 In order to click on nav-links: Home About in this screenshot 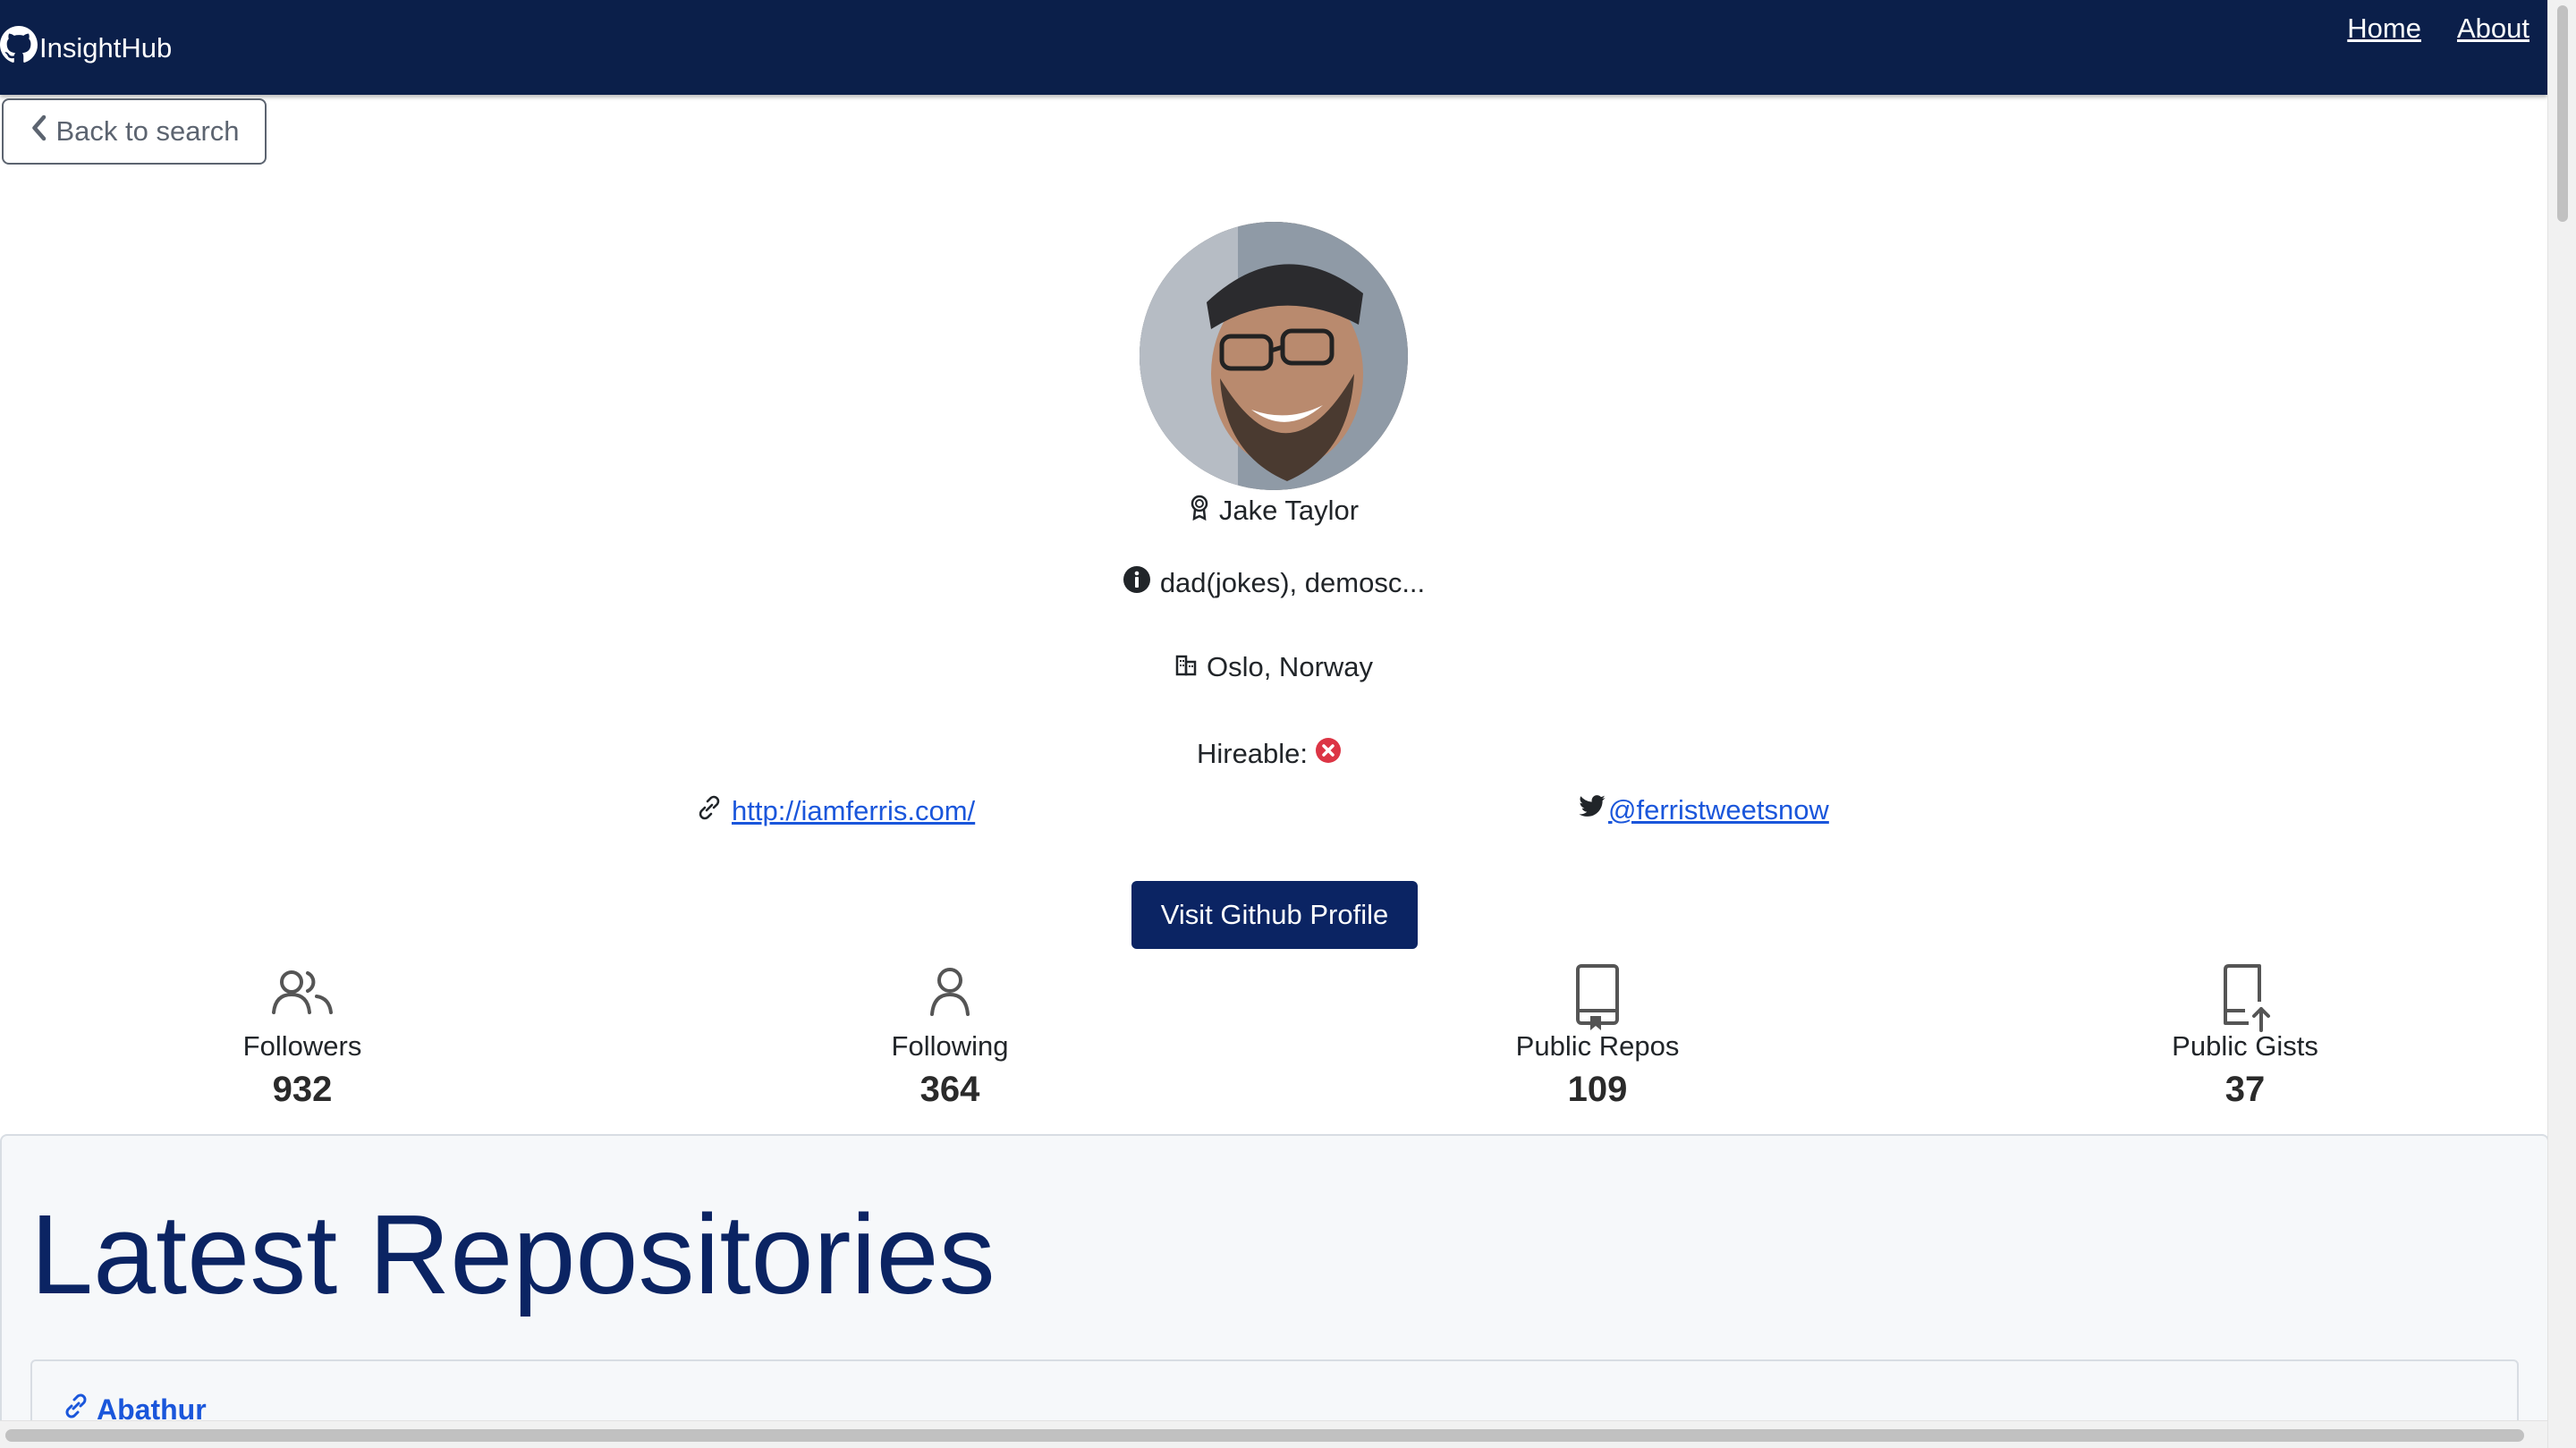, I will do `click(2438, 29)`.